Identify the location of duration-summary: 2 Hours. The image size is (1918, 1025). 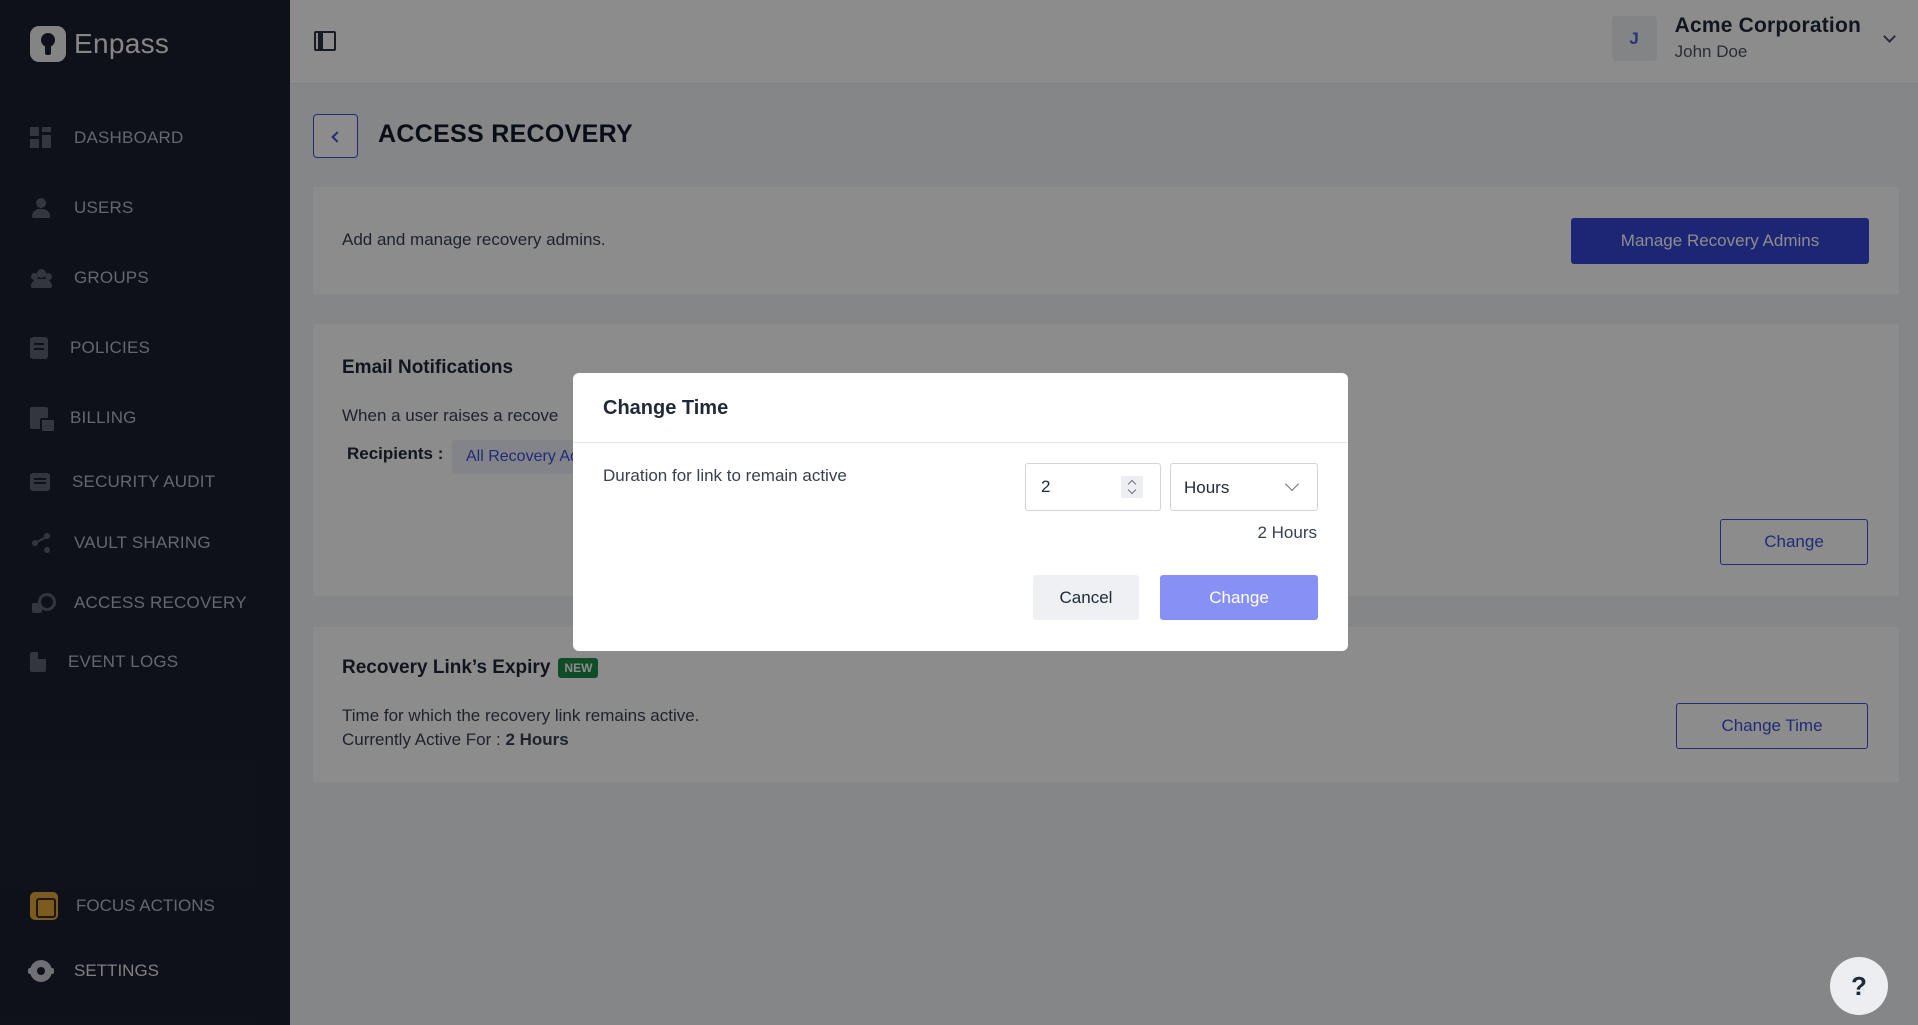
(1287, 532).